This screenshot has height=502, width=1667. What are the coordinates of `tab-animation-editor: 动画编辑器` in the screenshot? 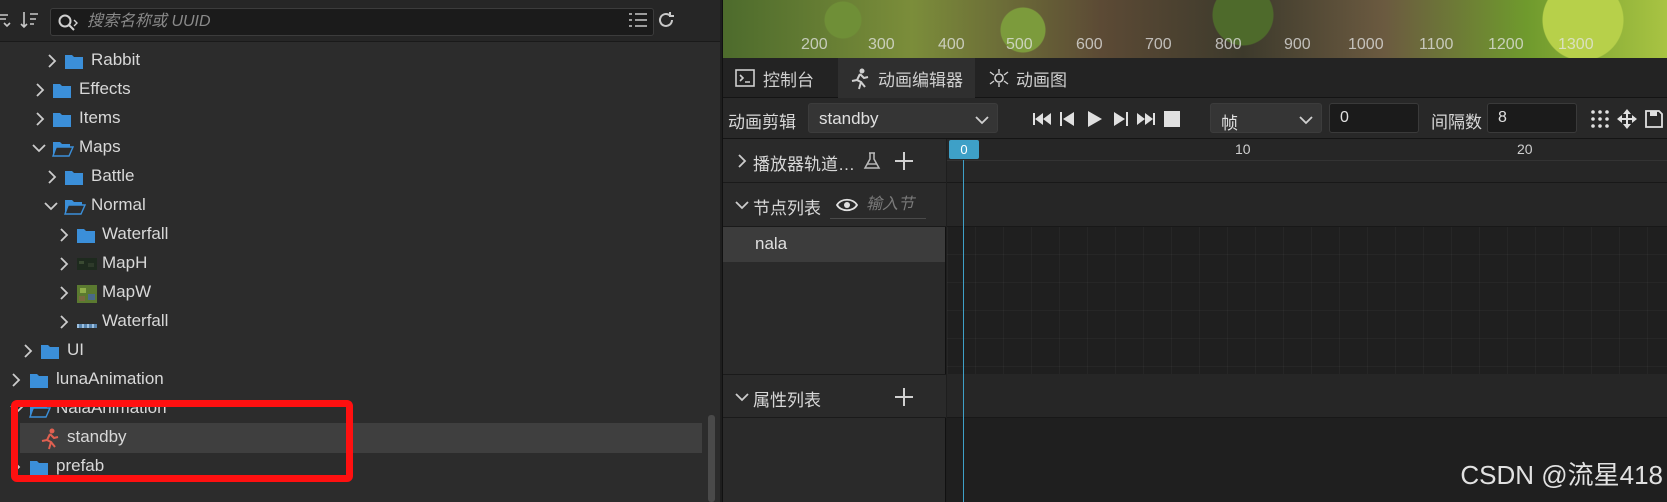 It's located at (906, 78).